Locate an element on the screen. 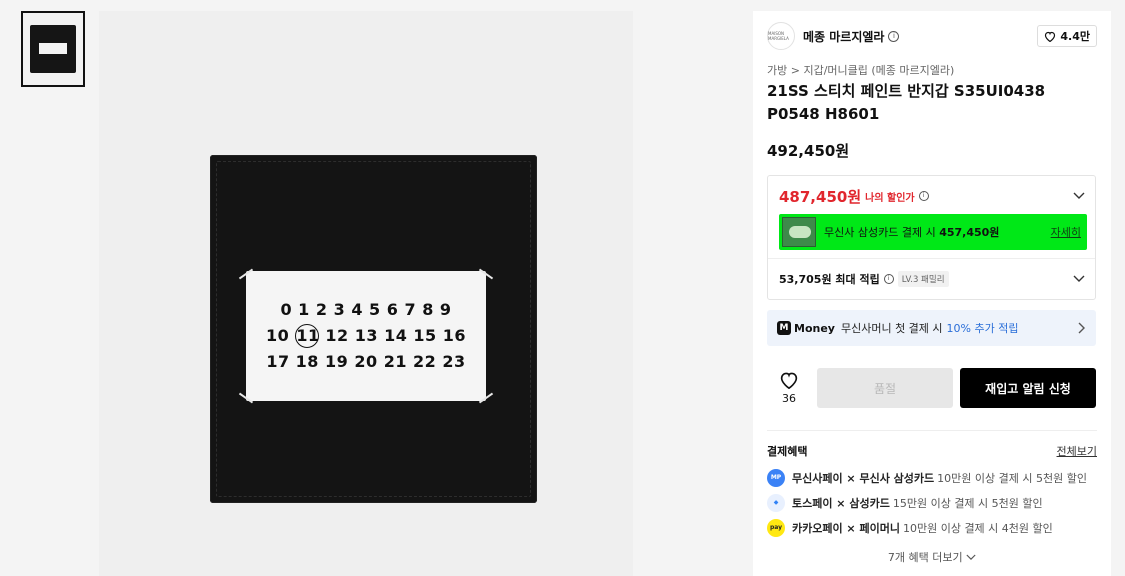 This screenshot has width=1125, height=576. musinsa-pay-icon: MP is located at coordinates (776, 478).